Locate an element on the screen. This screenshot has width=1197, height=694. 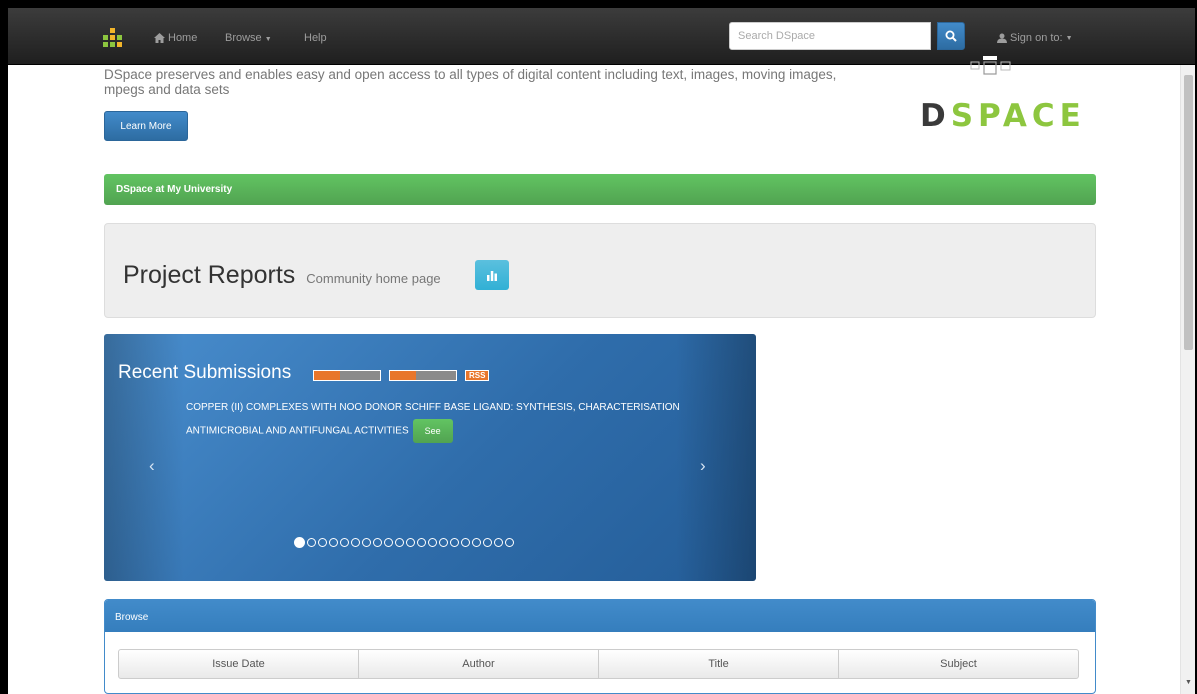
search-button is located at coordinates (951, 36).